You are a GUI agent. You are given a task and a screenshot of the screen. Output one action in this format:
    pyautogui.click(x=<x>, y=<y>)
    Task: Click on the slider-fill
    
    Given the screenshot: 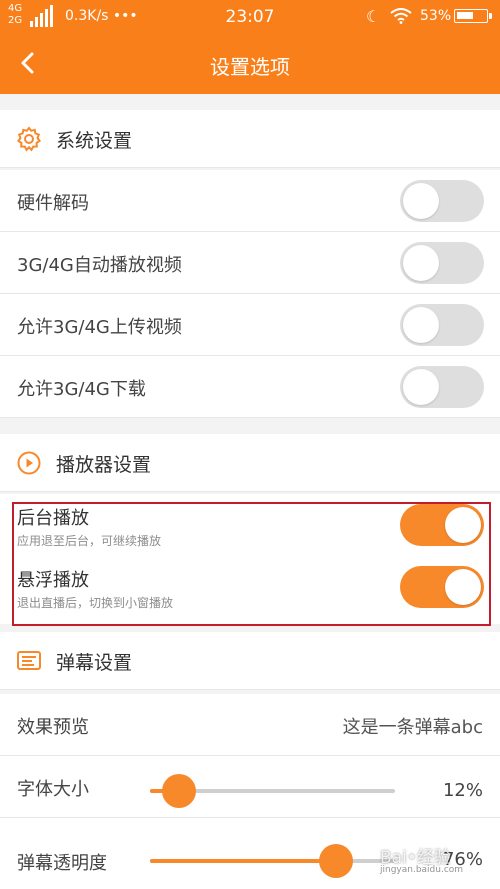 What is the action you would take?
    pyautogui.click(x=243, y=861)
    